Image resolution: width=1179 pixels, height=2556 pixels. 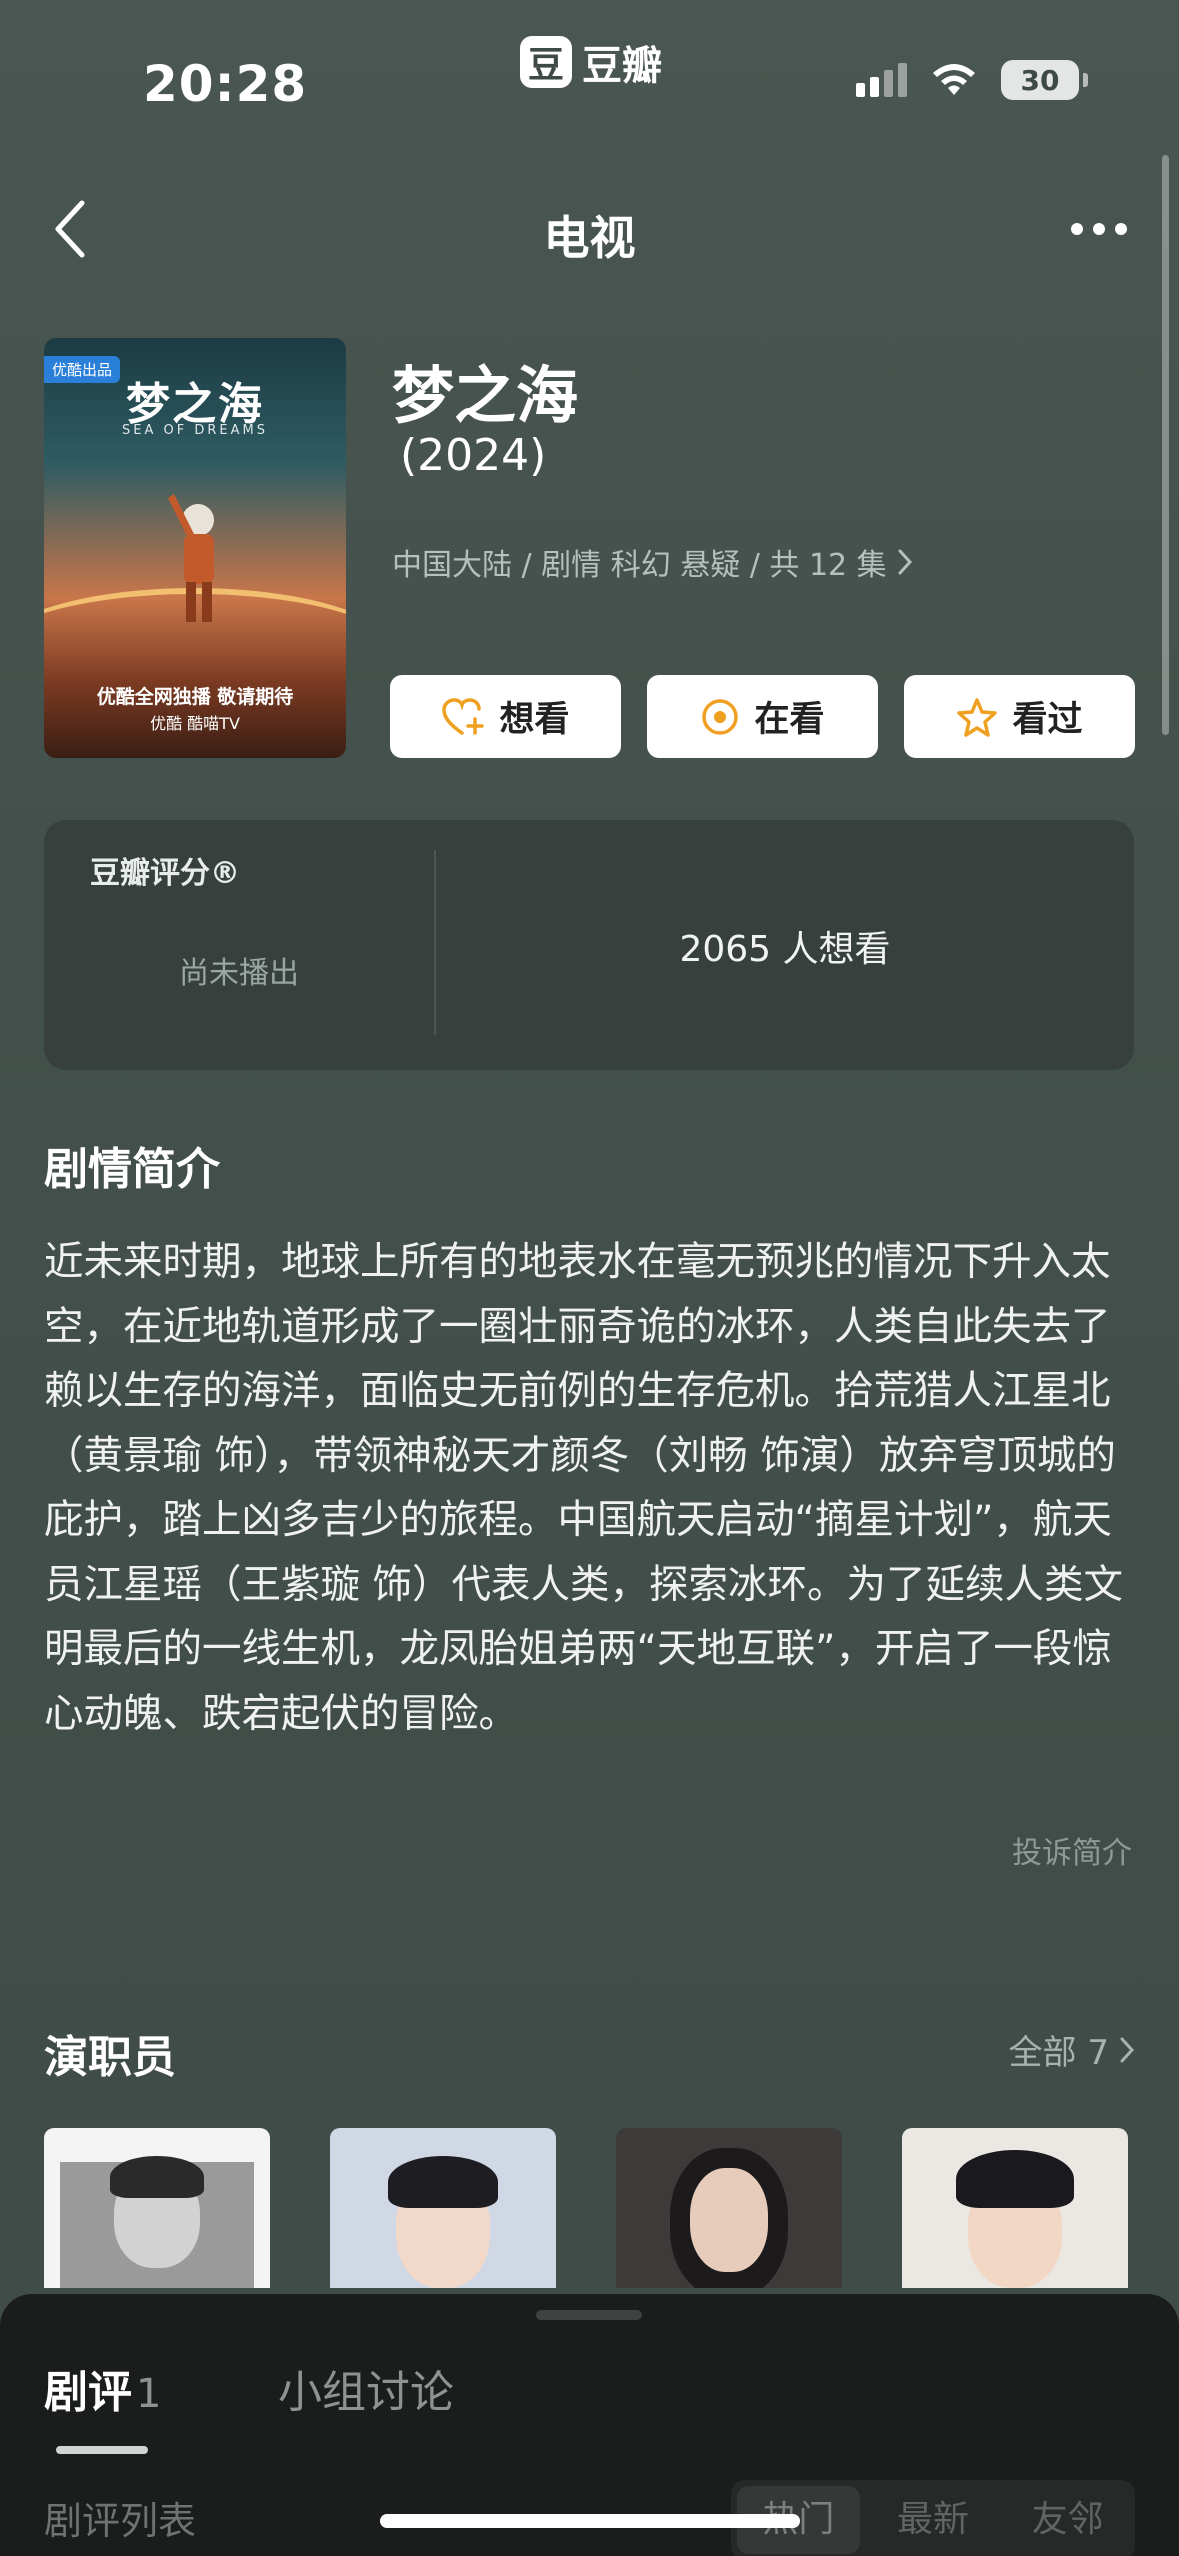 What do you see at coordinates (110, 2057) in the screenshot?
I see `cast-title: 演职员` at bounding box center [110, 2057].